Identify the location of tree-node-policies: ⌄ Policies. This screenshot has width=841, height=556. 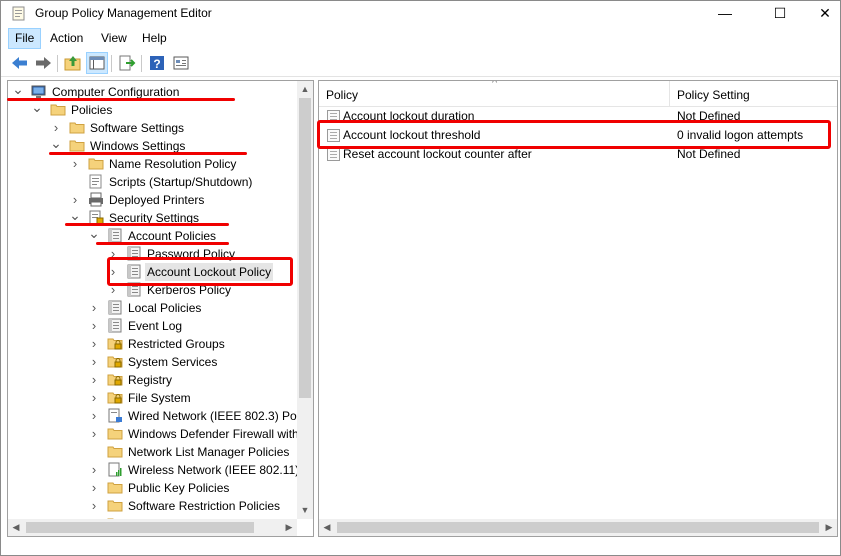
(153, 109).